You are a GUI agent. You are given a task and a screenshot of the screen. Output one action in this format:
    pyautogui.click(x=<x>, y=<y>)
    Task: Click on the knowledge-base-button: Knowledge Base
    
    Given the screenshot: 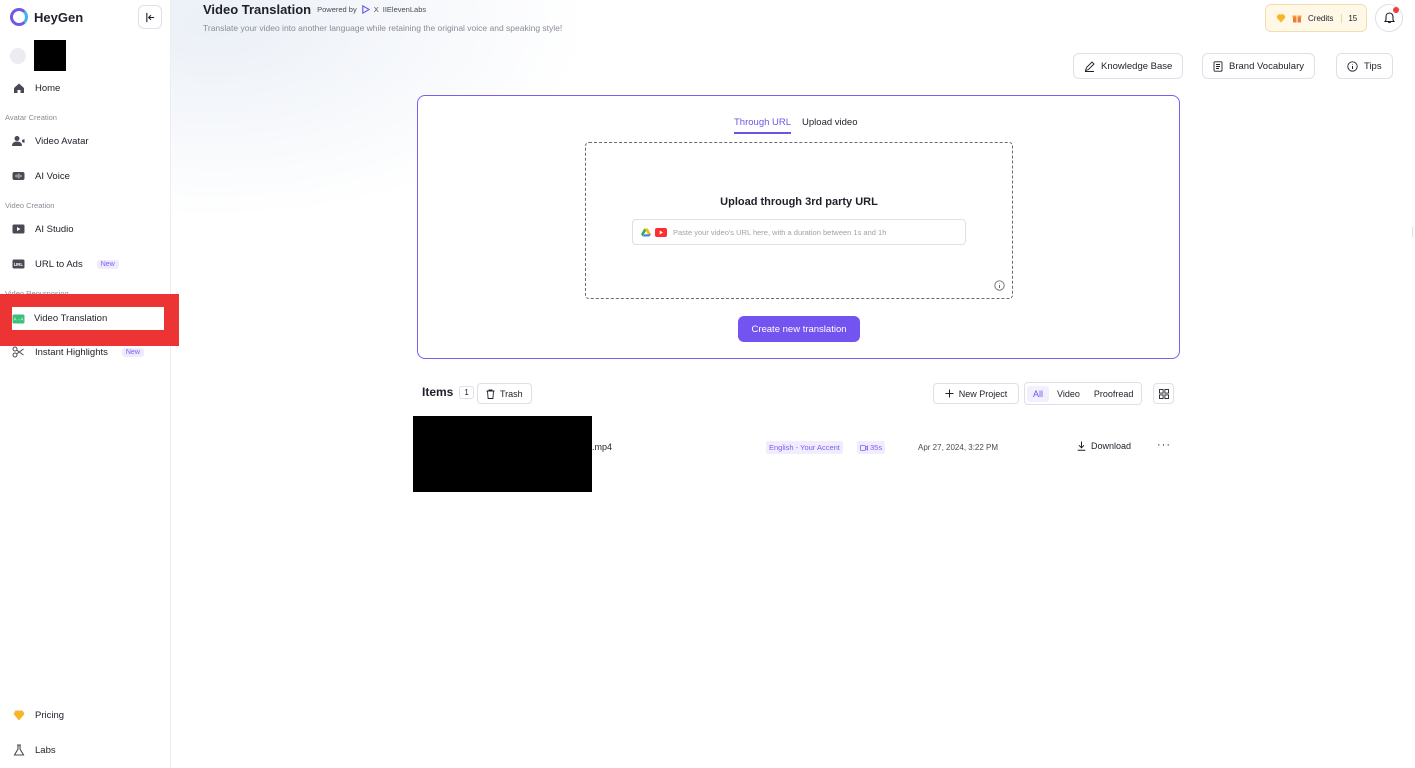 What is the action you would take?
    pyautogui.click(x=1128, y=66)
    